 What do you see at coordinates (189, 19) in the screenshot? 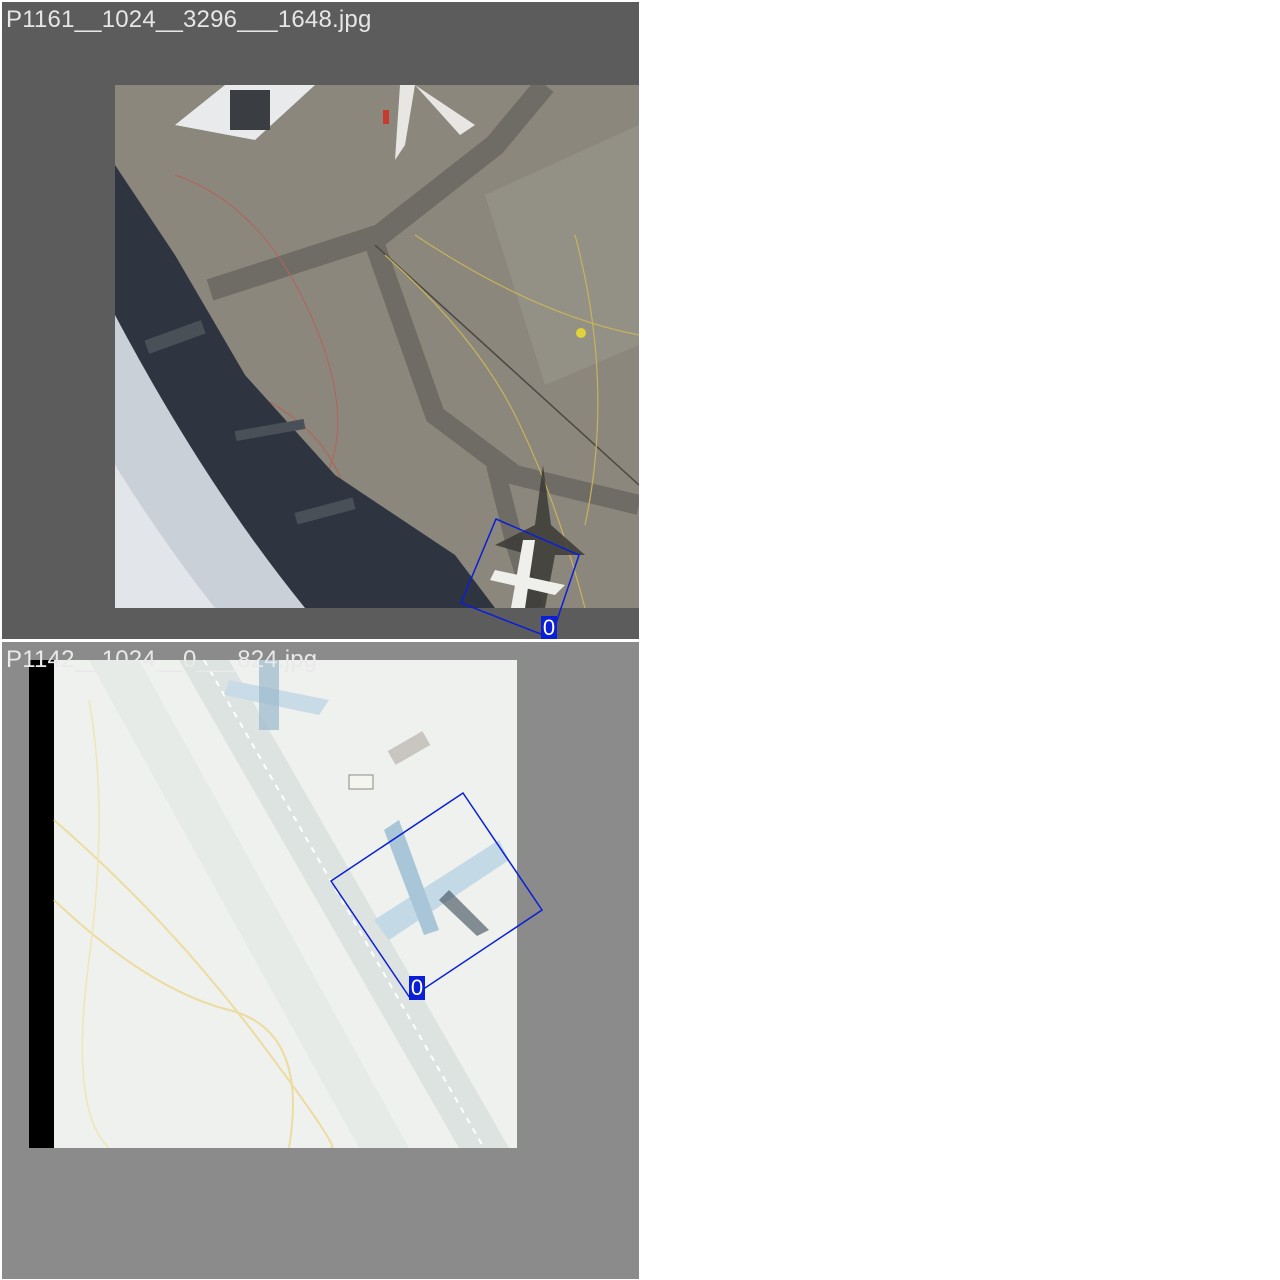
I see `image-filename-label: P1161__1024__3296___1648.jpg` at bounding box center [189, 19].